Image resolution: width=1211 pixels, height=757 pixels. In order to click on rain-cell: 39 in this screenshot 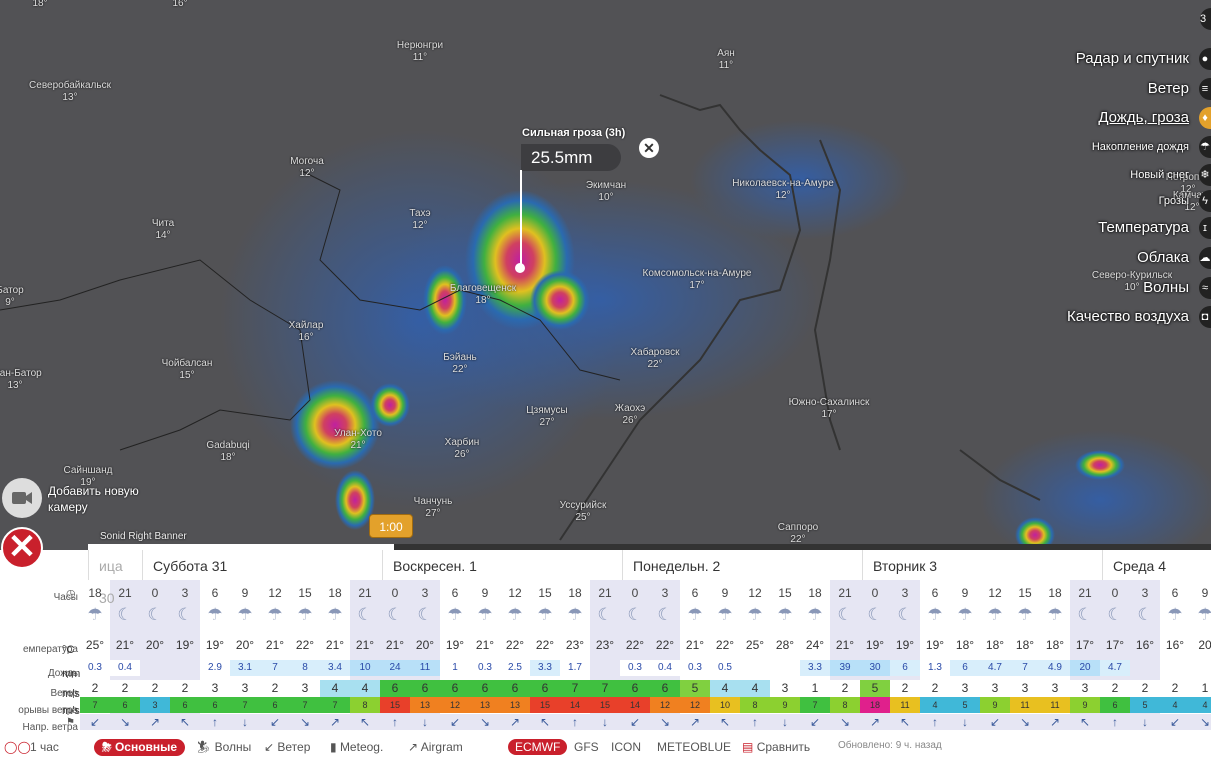, I will do `click(845, 668)`.